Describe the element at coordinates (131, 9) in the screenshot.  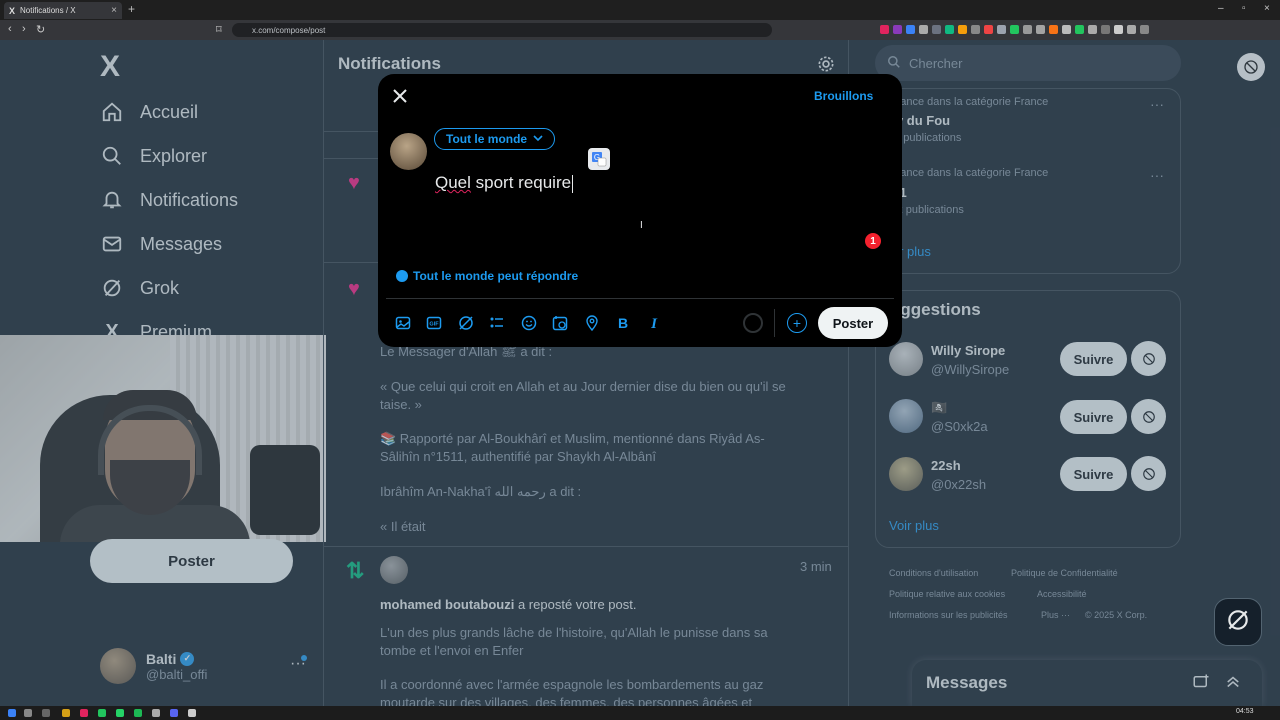
I see `new-tab-button: +` at that location.